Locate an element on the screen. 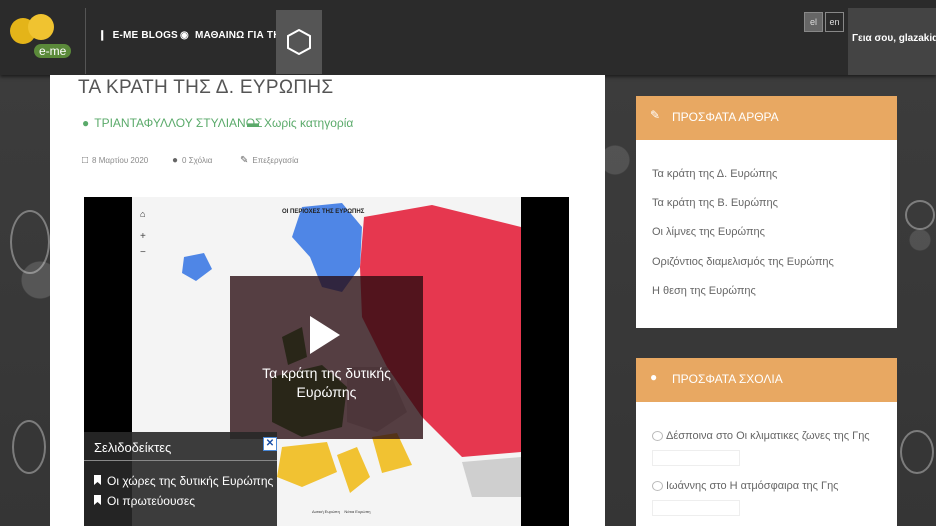 This screenshot has width=936, height=526. recent-post-link: Τα κράτη της Β. Ευρώπης is located at coordinates (715, 203).